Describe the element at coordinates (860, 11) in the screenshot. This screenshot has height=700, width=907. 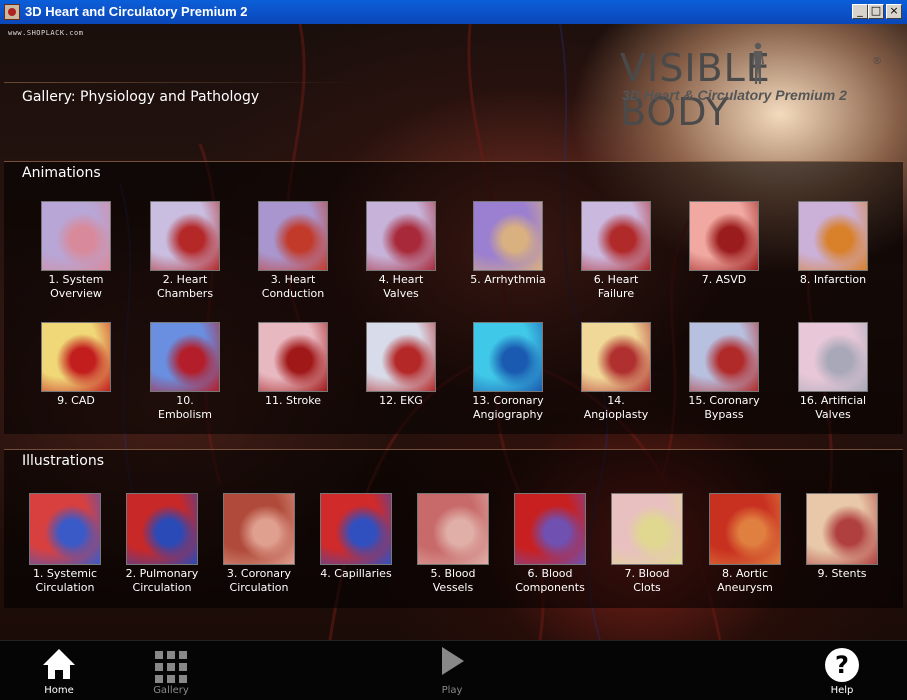
I see `minimize-button: _` at that location.